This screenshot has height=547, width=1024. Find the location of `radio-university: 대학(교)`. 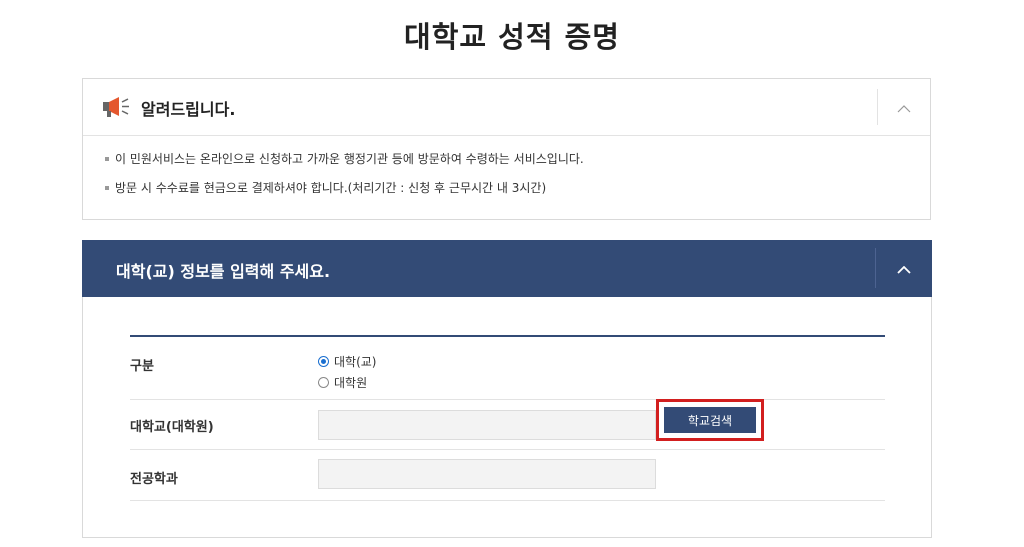

radio-university: 대학(교) is located at coordinates (347, 361).